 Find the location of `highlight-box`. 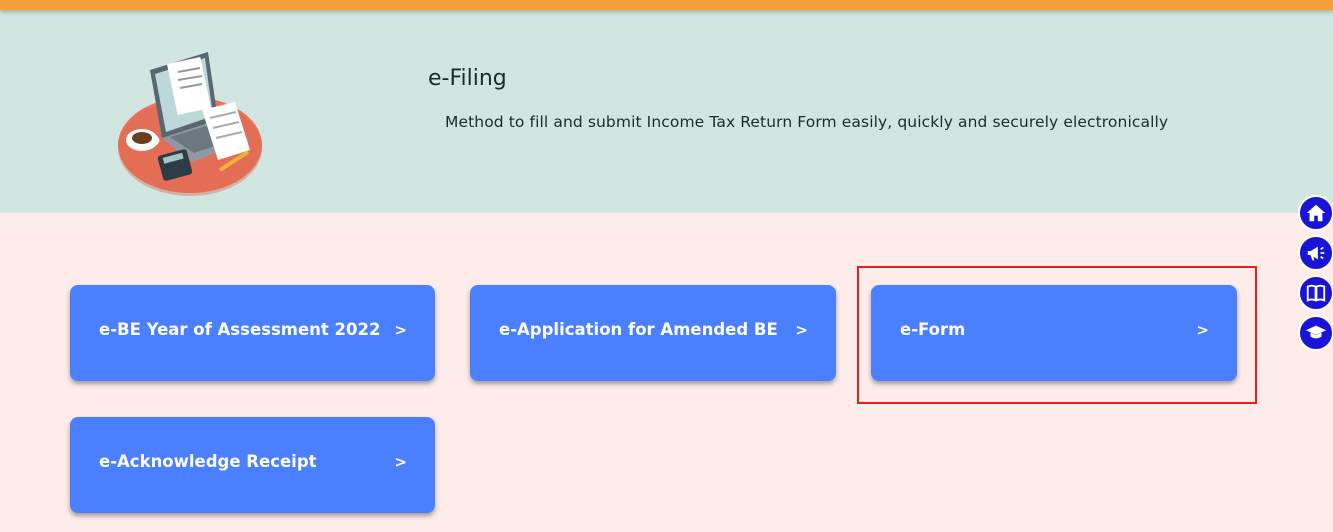

highlight-box is located at coordinates (1057, 335).